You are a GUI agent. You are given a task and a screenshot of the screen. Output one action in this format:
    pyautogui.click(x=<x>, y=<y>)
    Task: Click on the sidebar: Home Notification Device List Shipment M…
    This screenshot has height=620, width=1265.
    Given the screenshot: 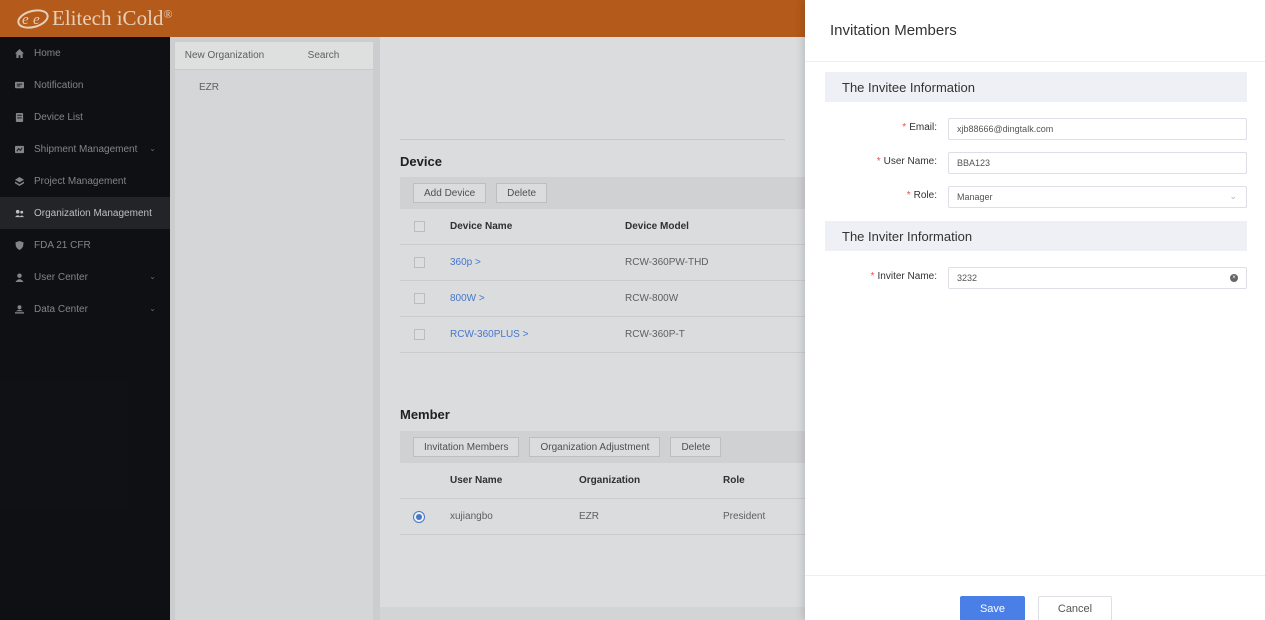 What is the action you would take?
    pyautogui.click(x=85, y=328)
    